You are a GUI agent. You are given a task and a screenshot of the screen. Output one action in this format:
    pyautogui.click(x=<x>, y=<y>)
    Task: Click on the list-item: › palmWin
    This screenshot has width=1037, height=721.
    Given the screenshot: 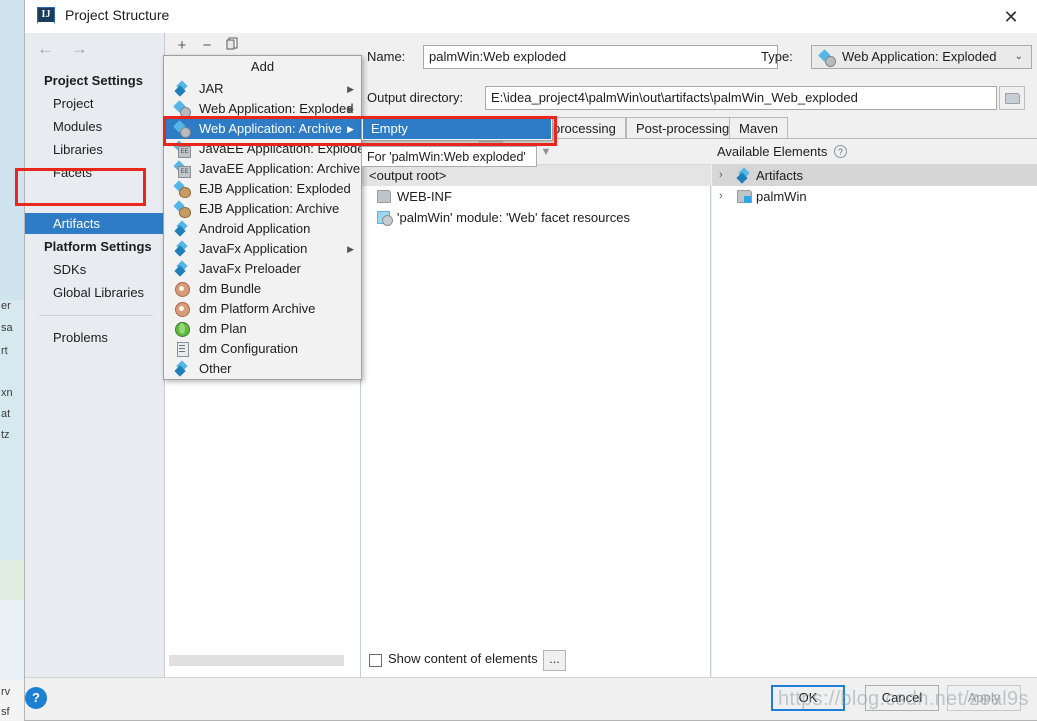 What is the action you would take?
    pyautogui.click(x=874, y=196)
    